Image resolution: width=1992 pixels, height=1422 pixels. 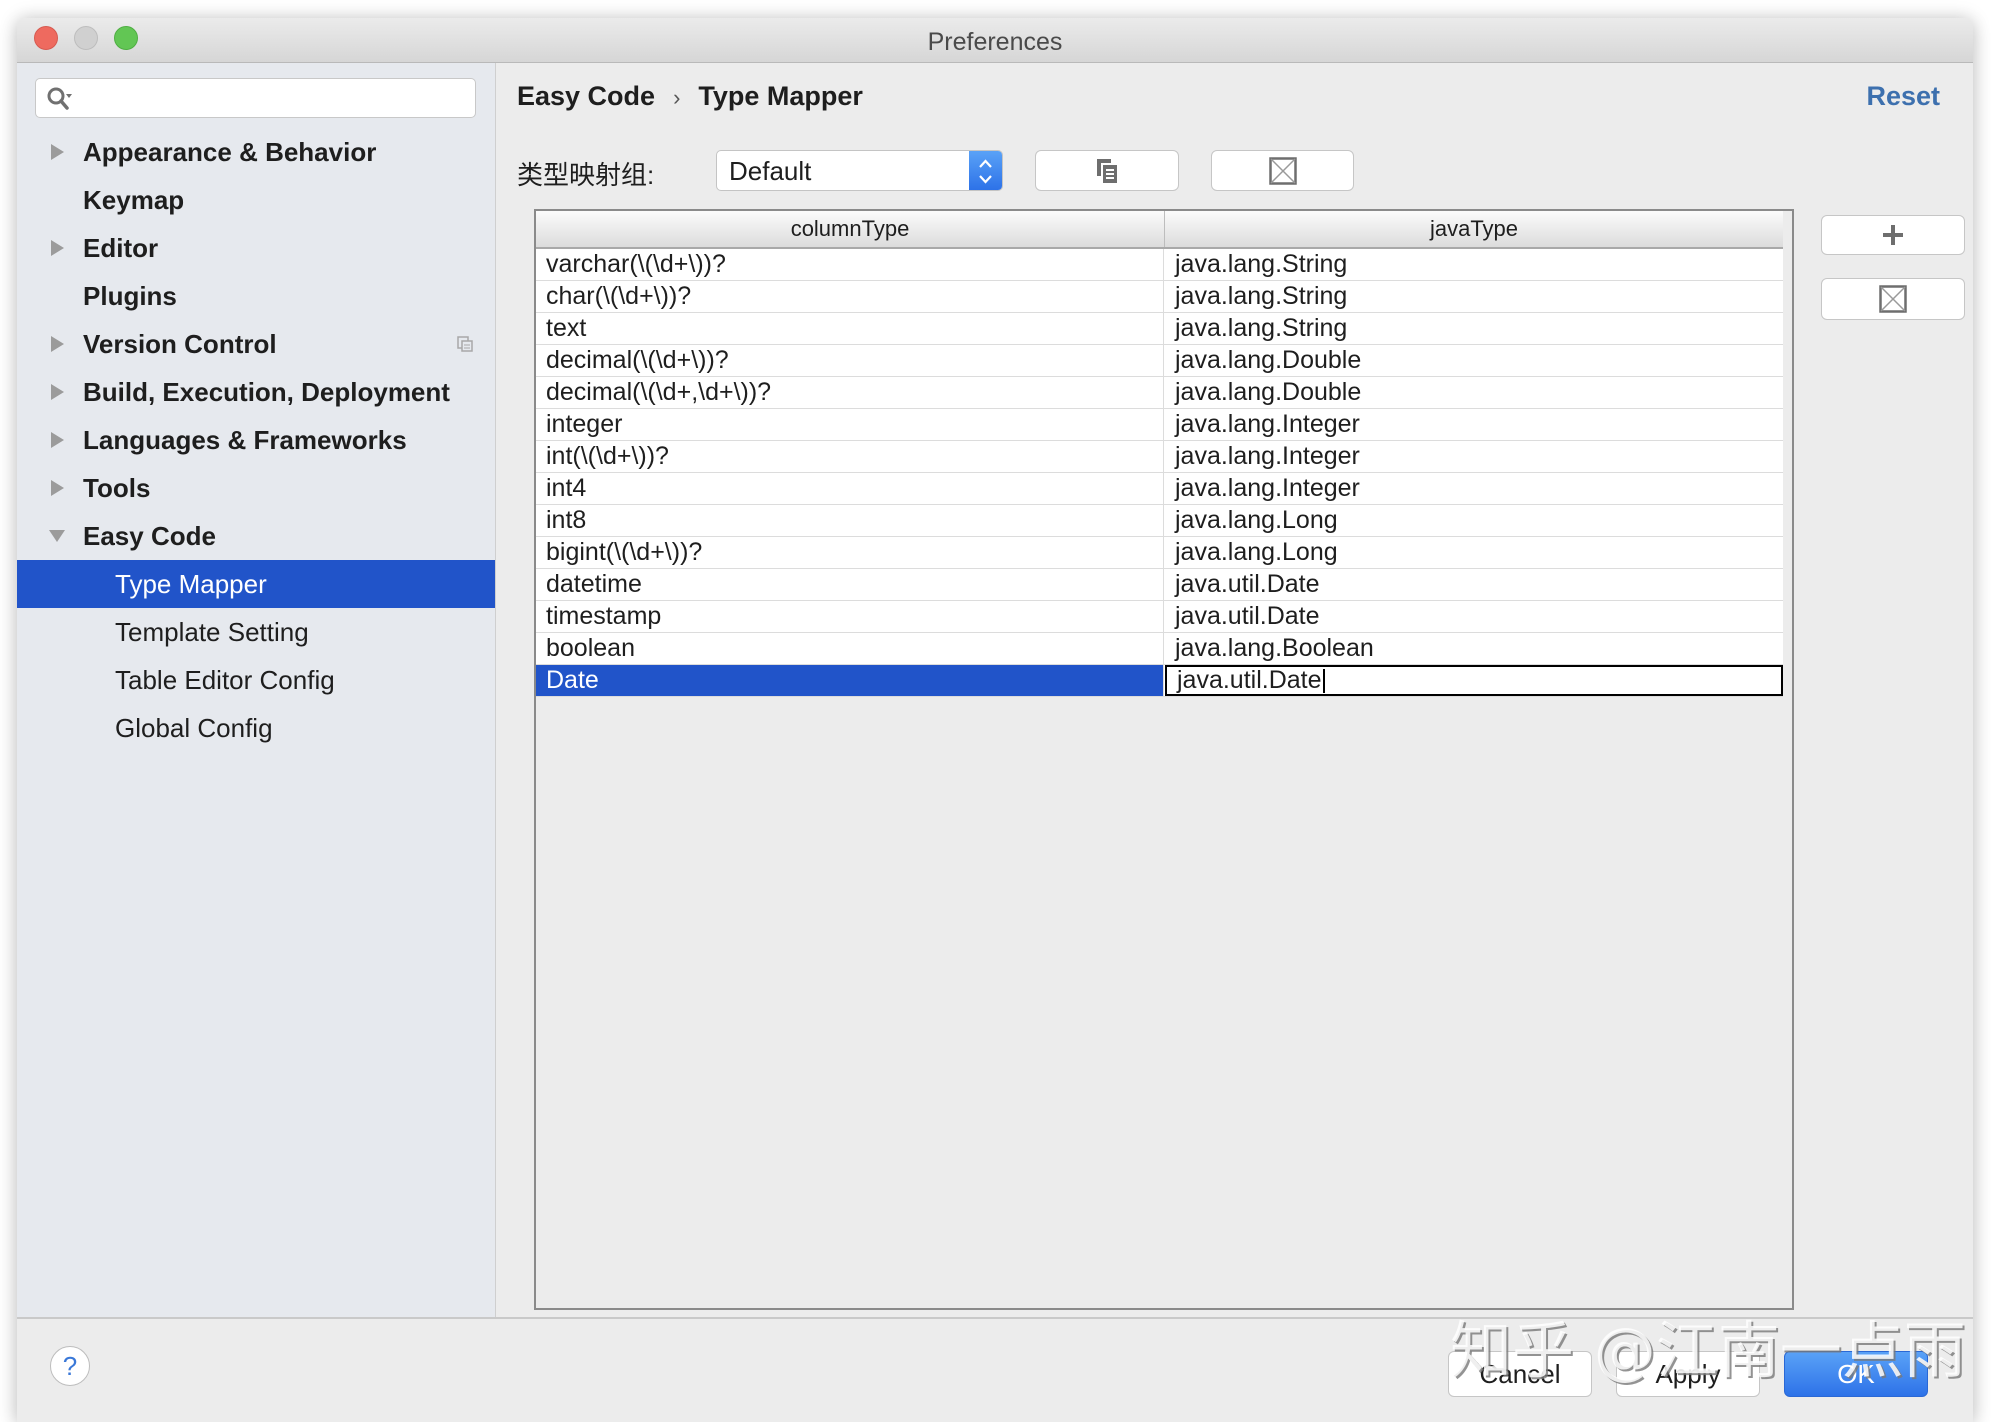 What do you see at coordinates (245, 440) in the screenshot?
I see `sidebar-item-label: Languages & Frameworks` at bounding box center [245, 440].